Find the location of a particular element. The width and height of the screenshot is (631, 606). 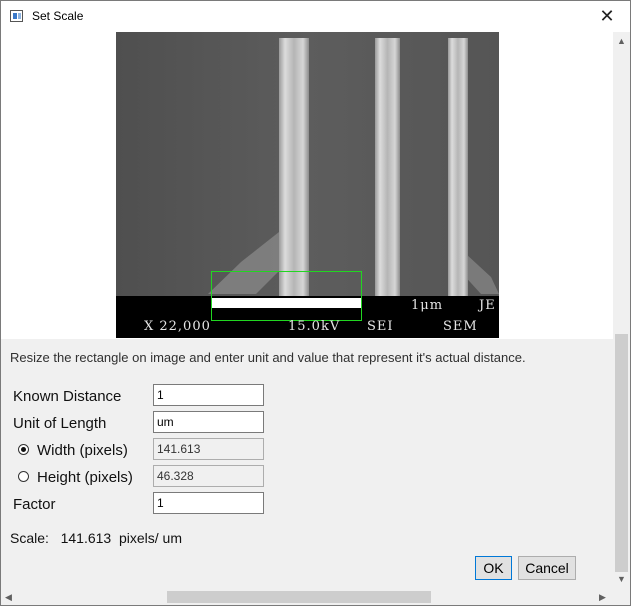

factor-input is located at coordinates (208, 503).